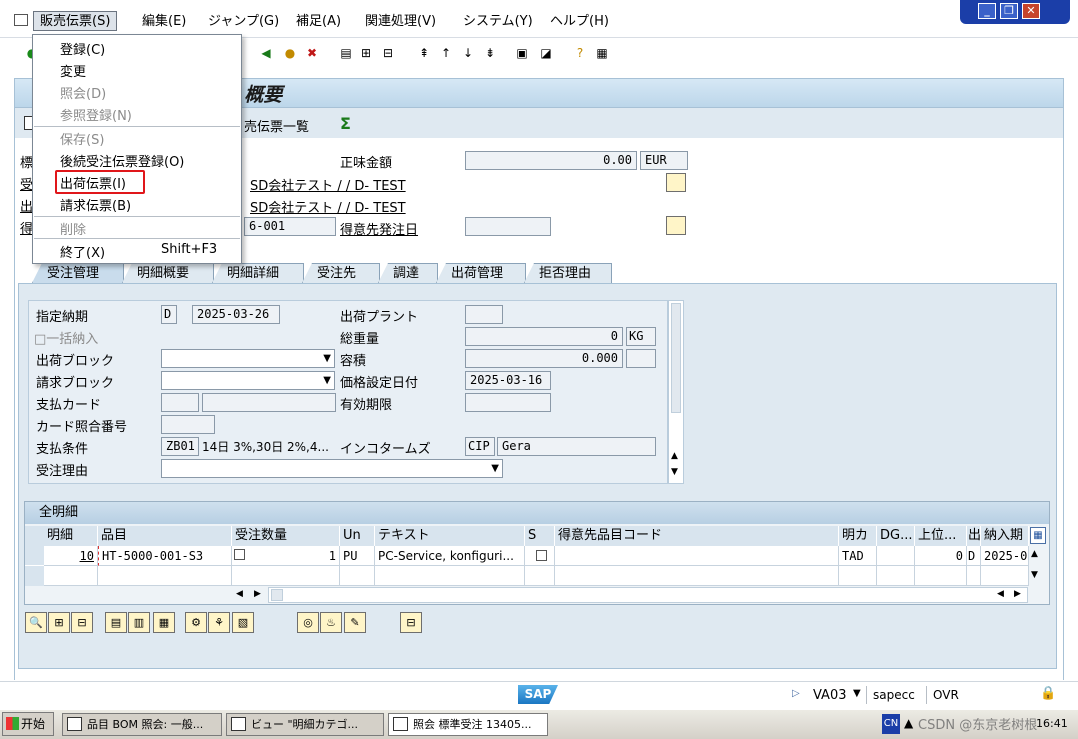 The width and height of the screenshot is (1078, 739). What do you see at coordinates (1031, 11) in the screenshot?
I see `close-icon: ✕` at bounding box center [1031, 11].